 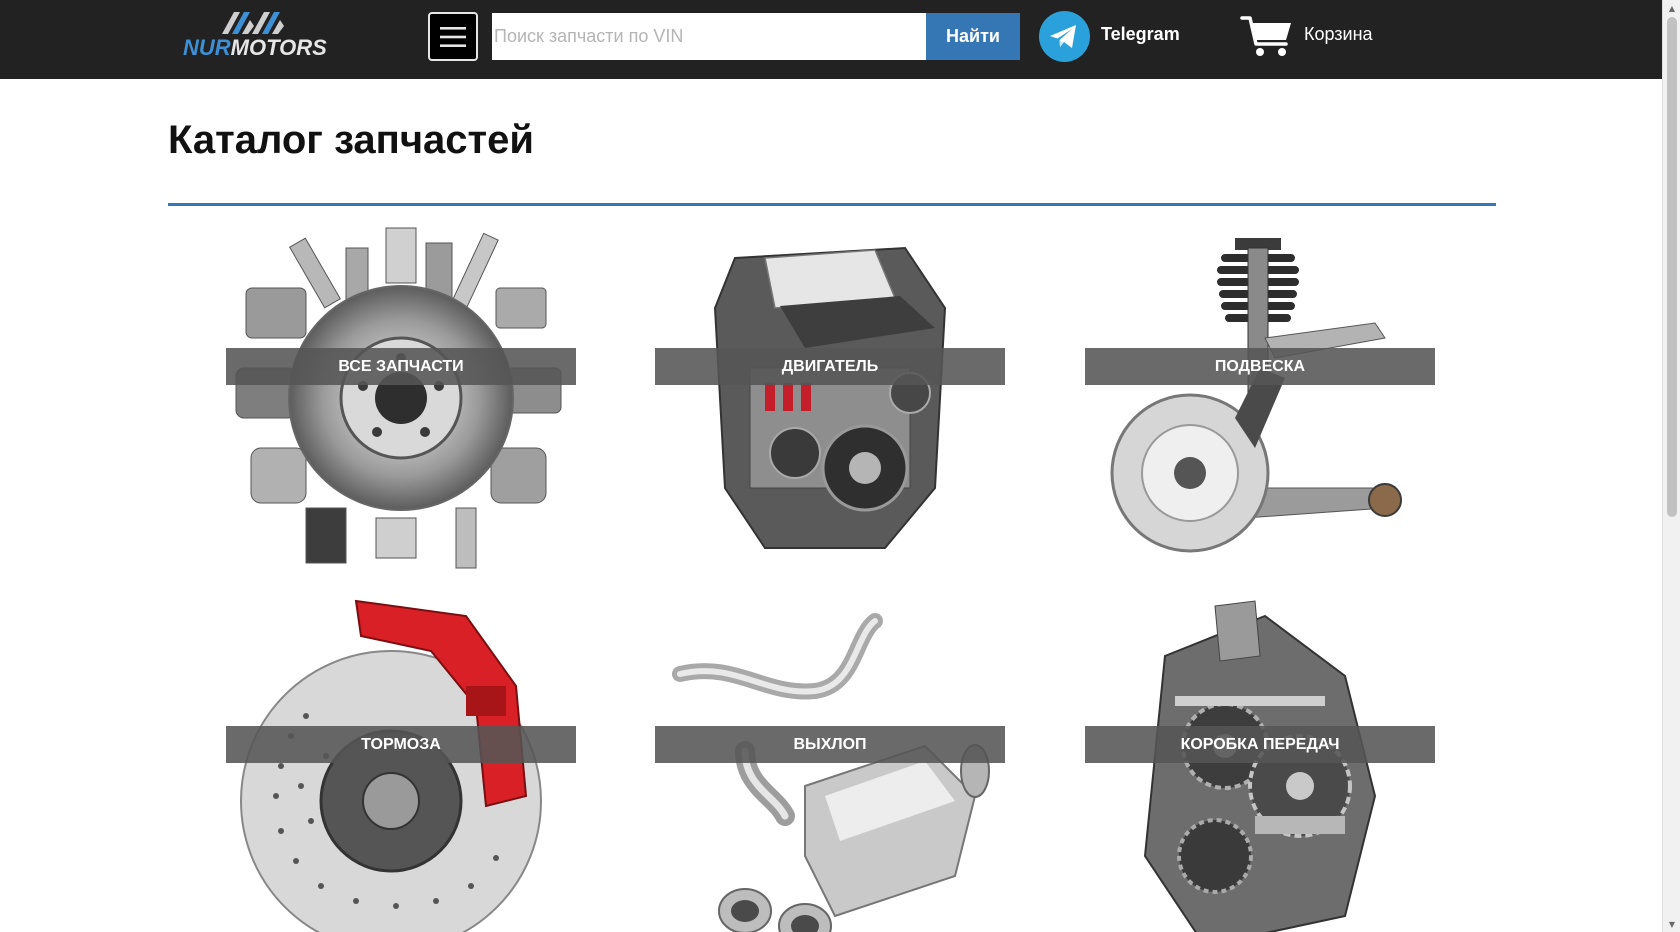 I want to click on cart-link: Корзина, so click(x=1338, y=34).